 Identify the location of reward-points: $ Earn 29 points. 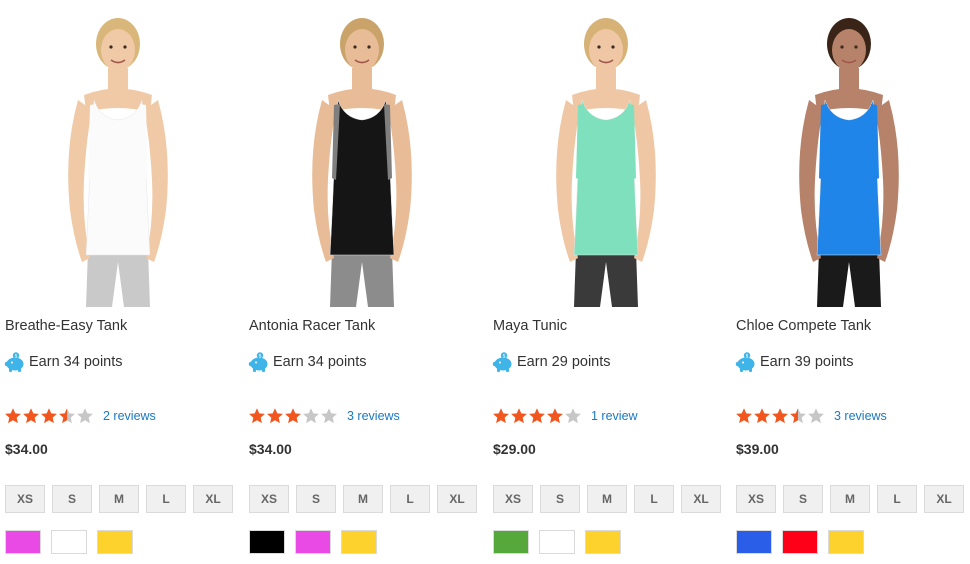
(551, 362).